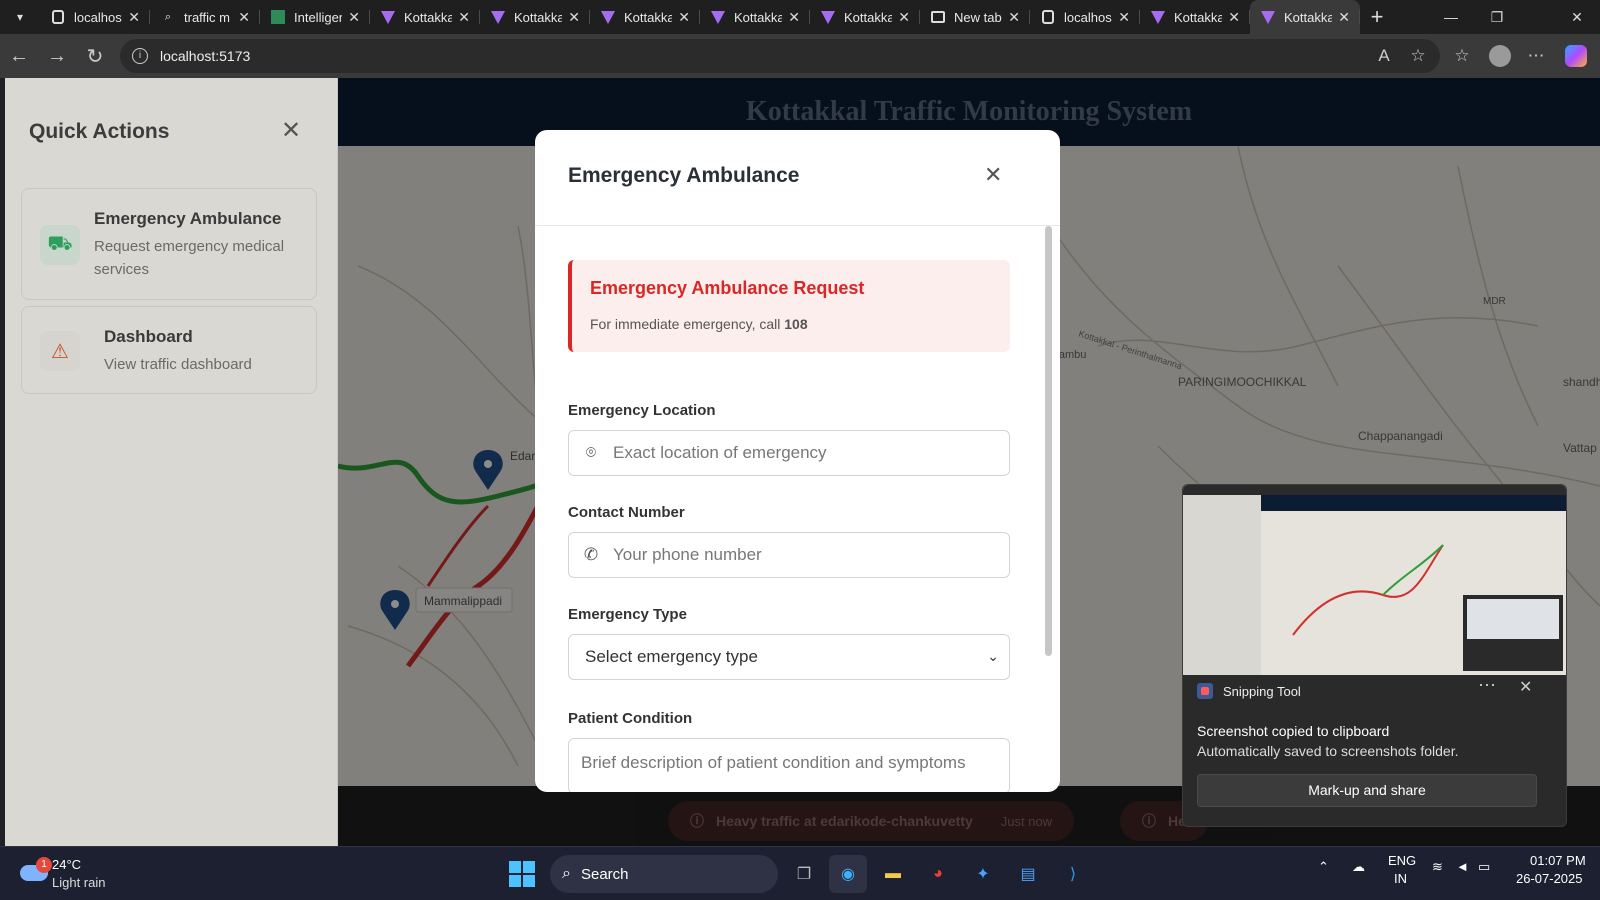  Describe the element at coordinates (1323, 867) in the screenshot. I see `show-hidden-icons-icon: ⌃` at that location.